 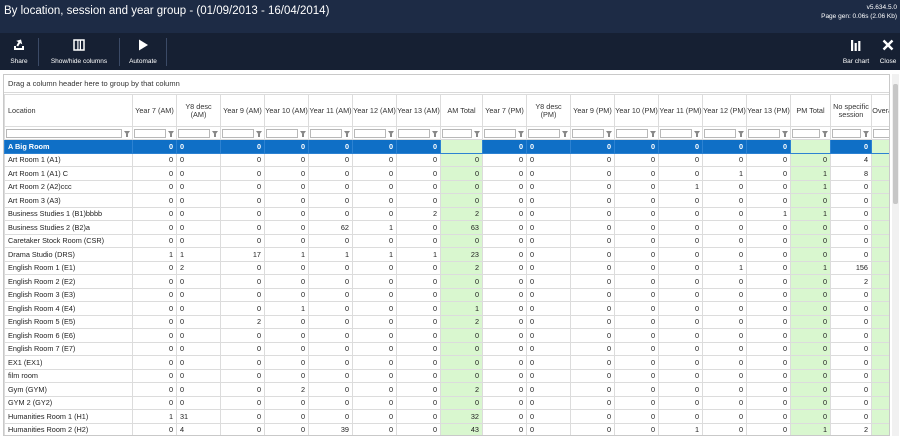 What do you see at coordinates (198, 110) in the screenshot?
I see `column-header: Y8 desc (AM)` at bounding box center [198, 110].